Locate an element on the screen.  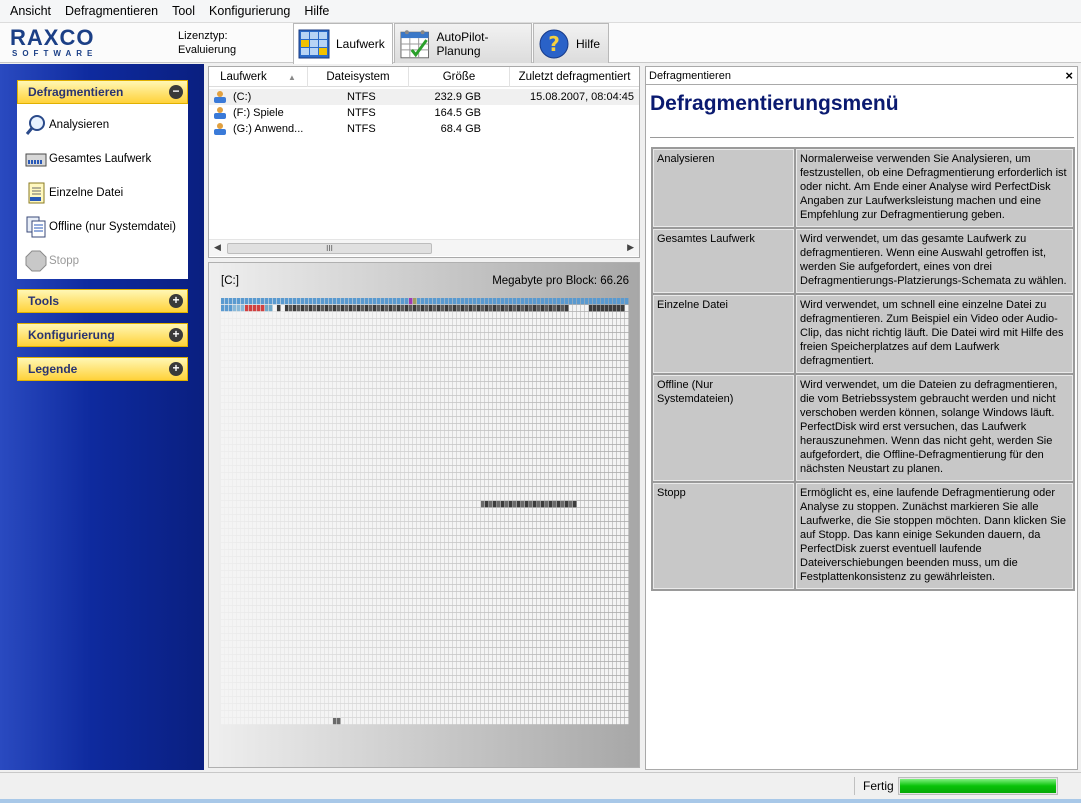
scroll-left-icon: ◀ is located at coordinates (217, 247).